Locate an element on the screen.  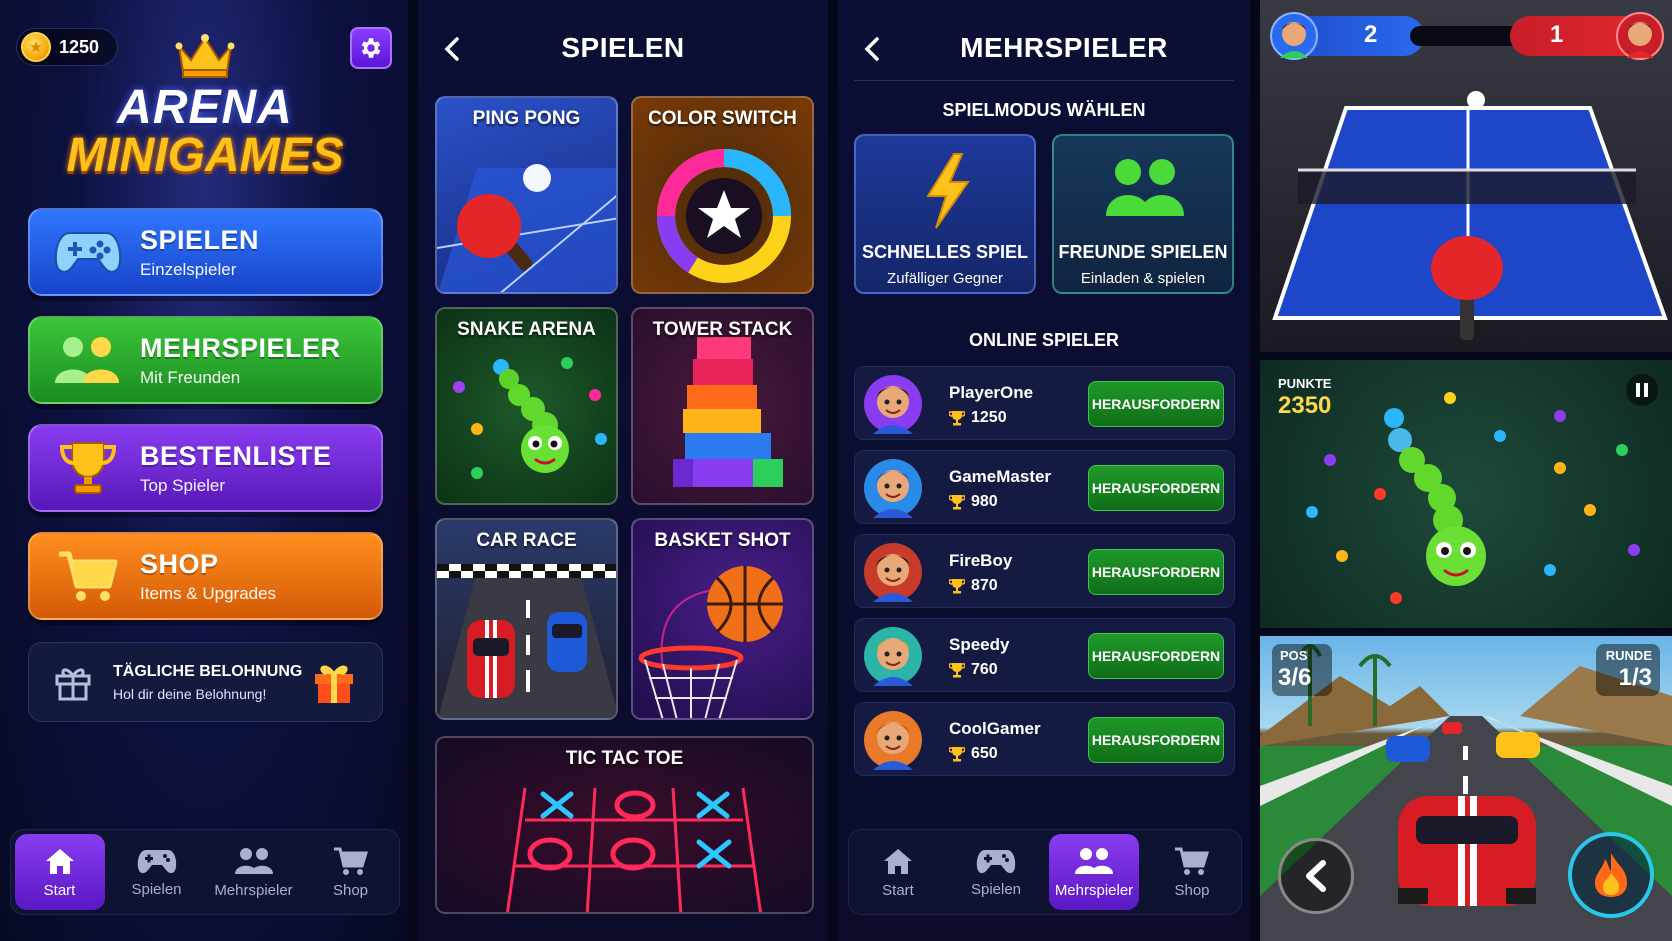
game-tile-title: TOWER STACK is located at coordinates (722, 329).